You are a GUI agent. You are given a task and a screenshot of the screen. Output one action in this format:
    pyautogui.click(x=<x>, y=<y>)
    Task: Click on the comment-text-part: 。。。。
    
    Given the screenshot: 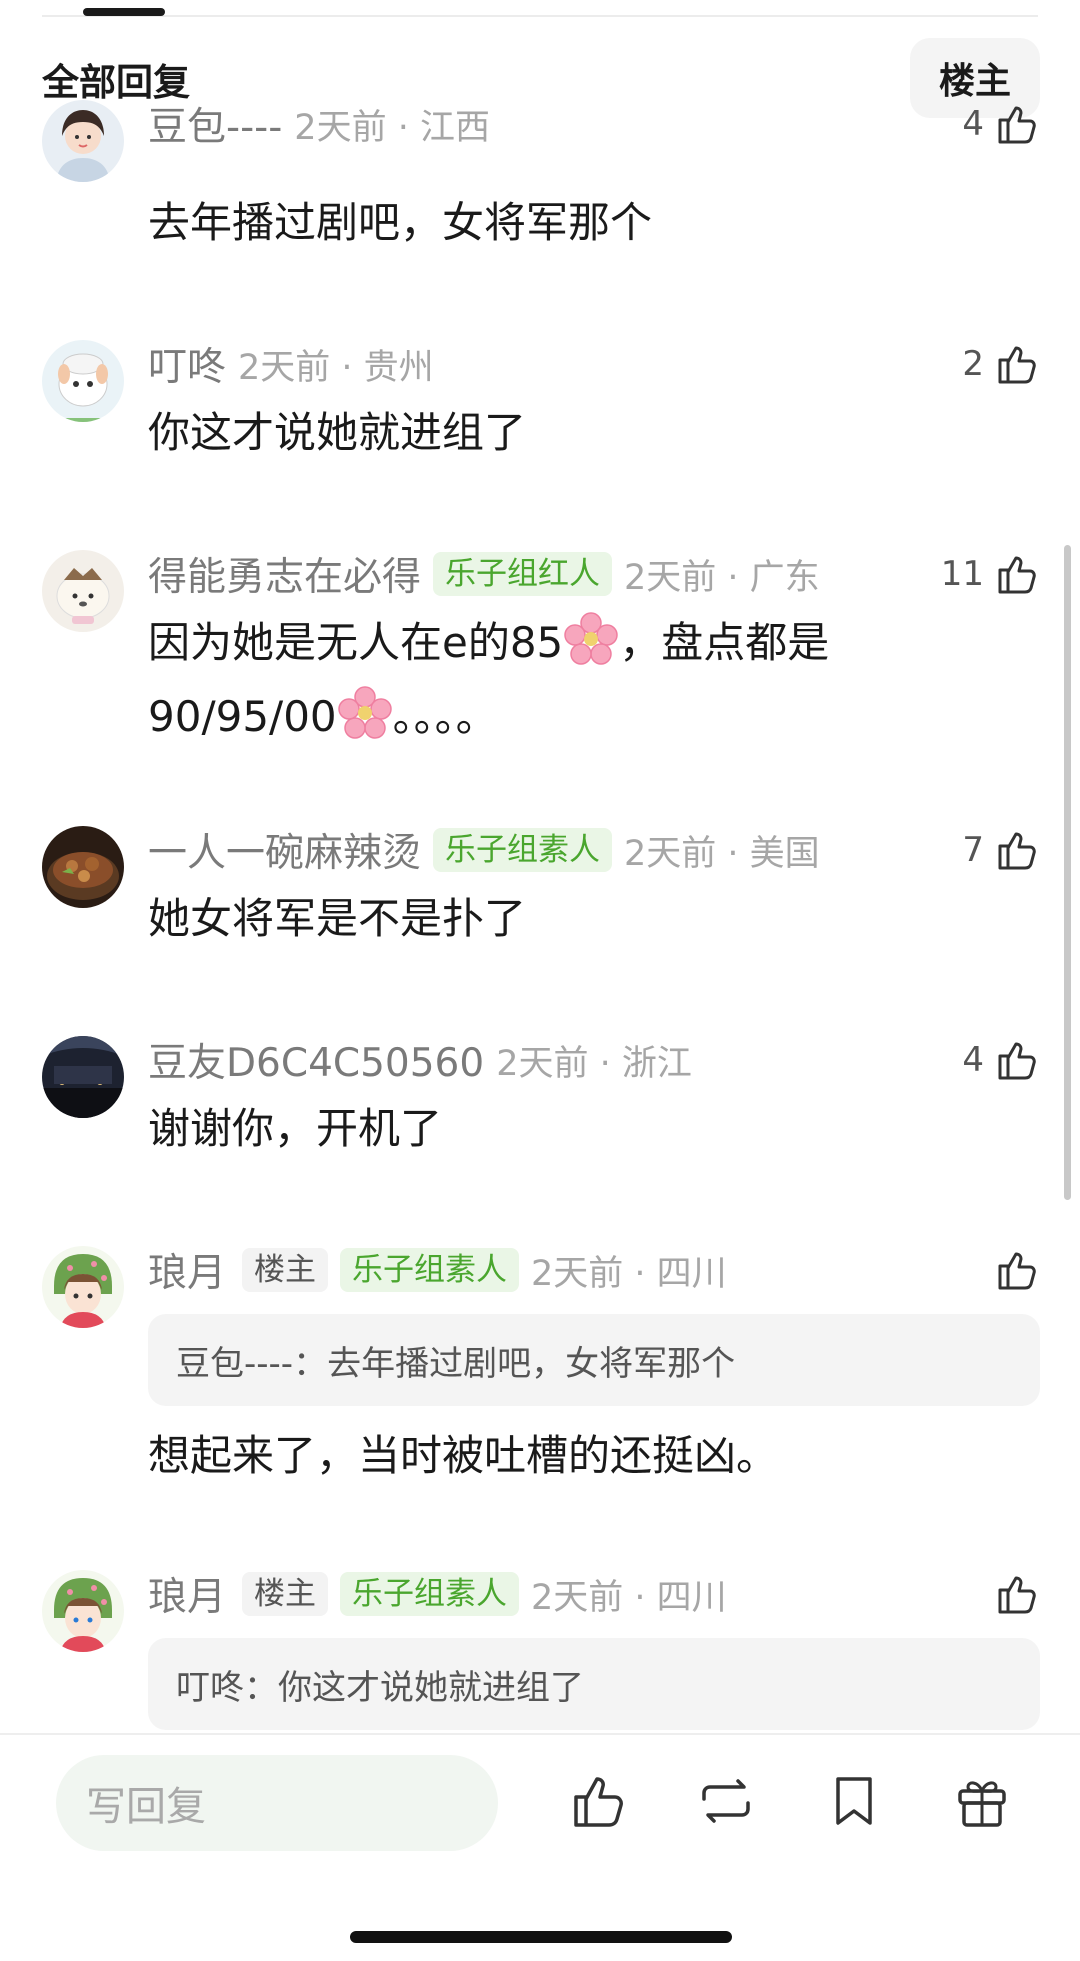 What is the action you would take?
    pyautogui.click(x=445, y=716)
    